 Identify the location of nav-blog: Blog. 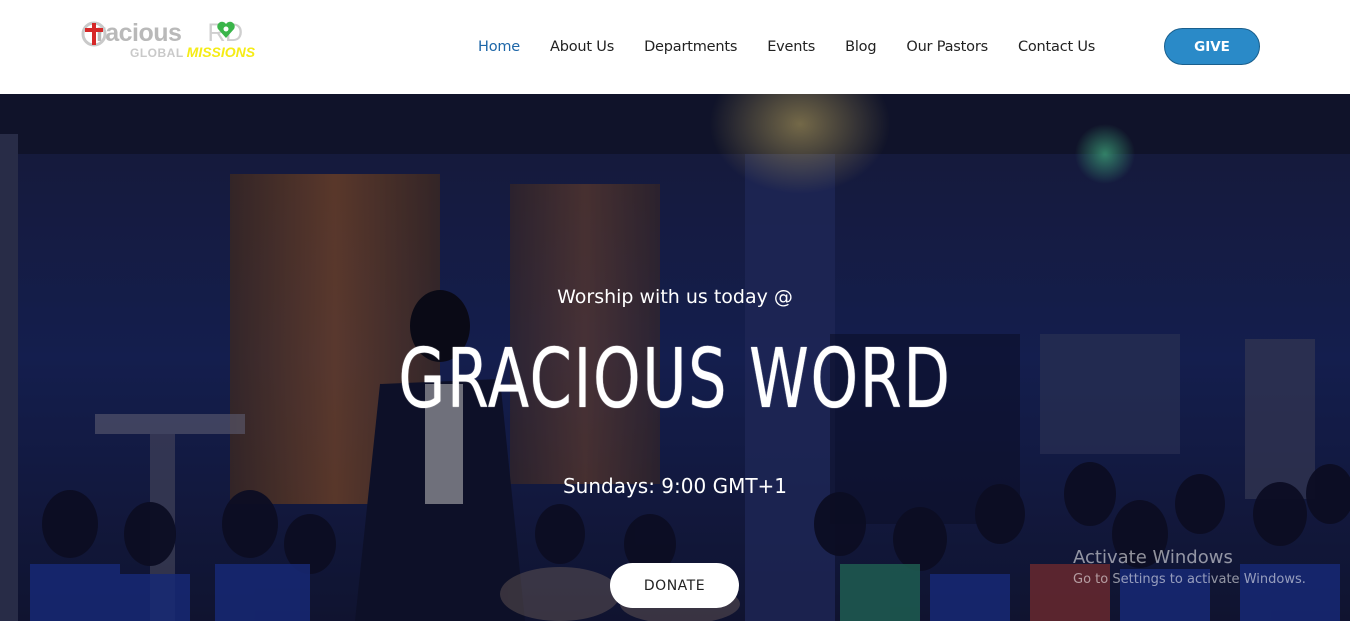
(860, 47).